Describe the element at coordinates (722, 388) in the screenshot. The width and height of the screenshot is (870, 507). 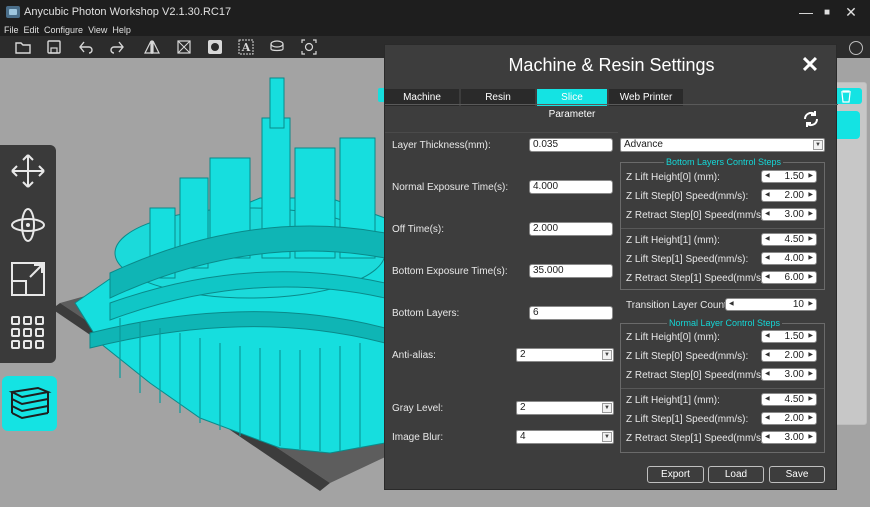
I see `group-divider` at that location.